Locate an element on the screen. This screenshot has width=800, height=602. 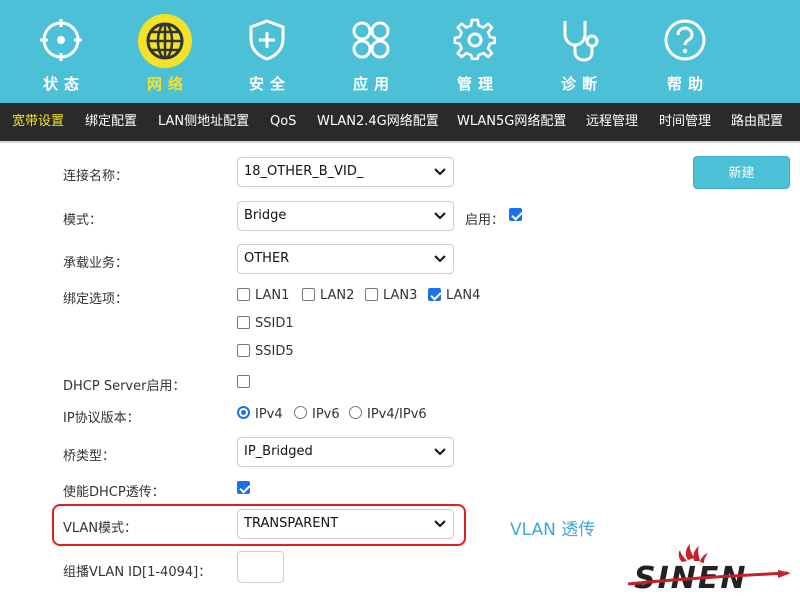
ssid1-checkbox is located at coordinates (243, 322).